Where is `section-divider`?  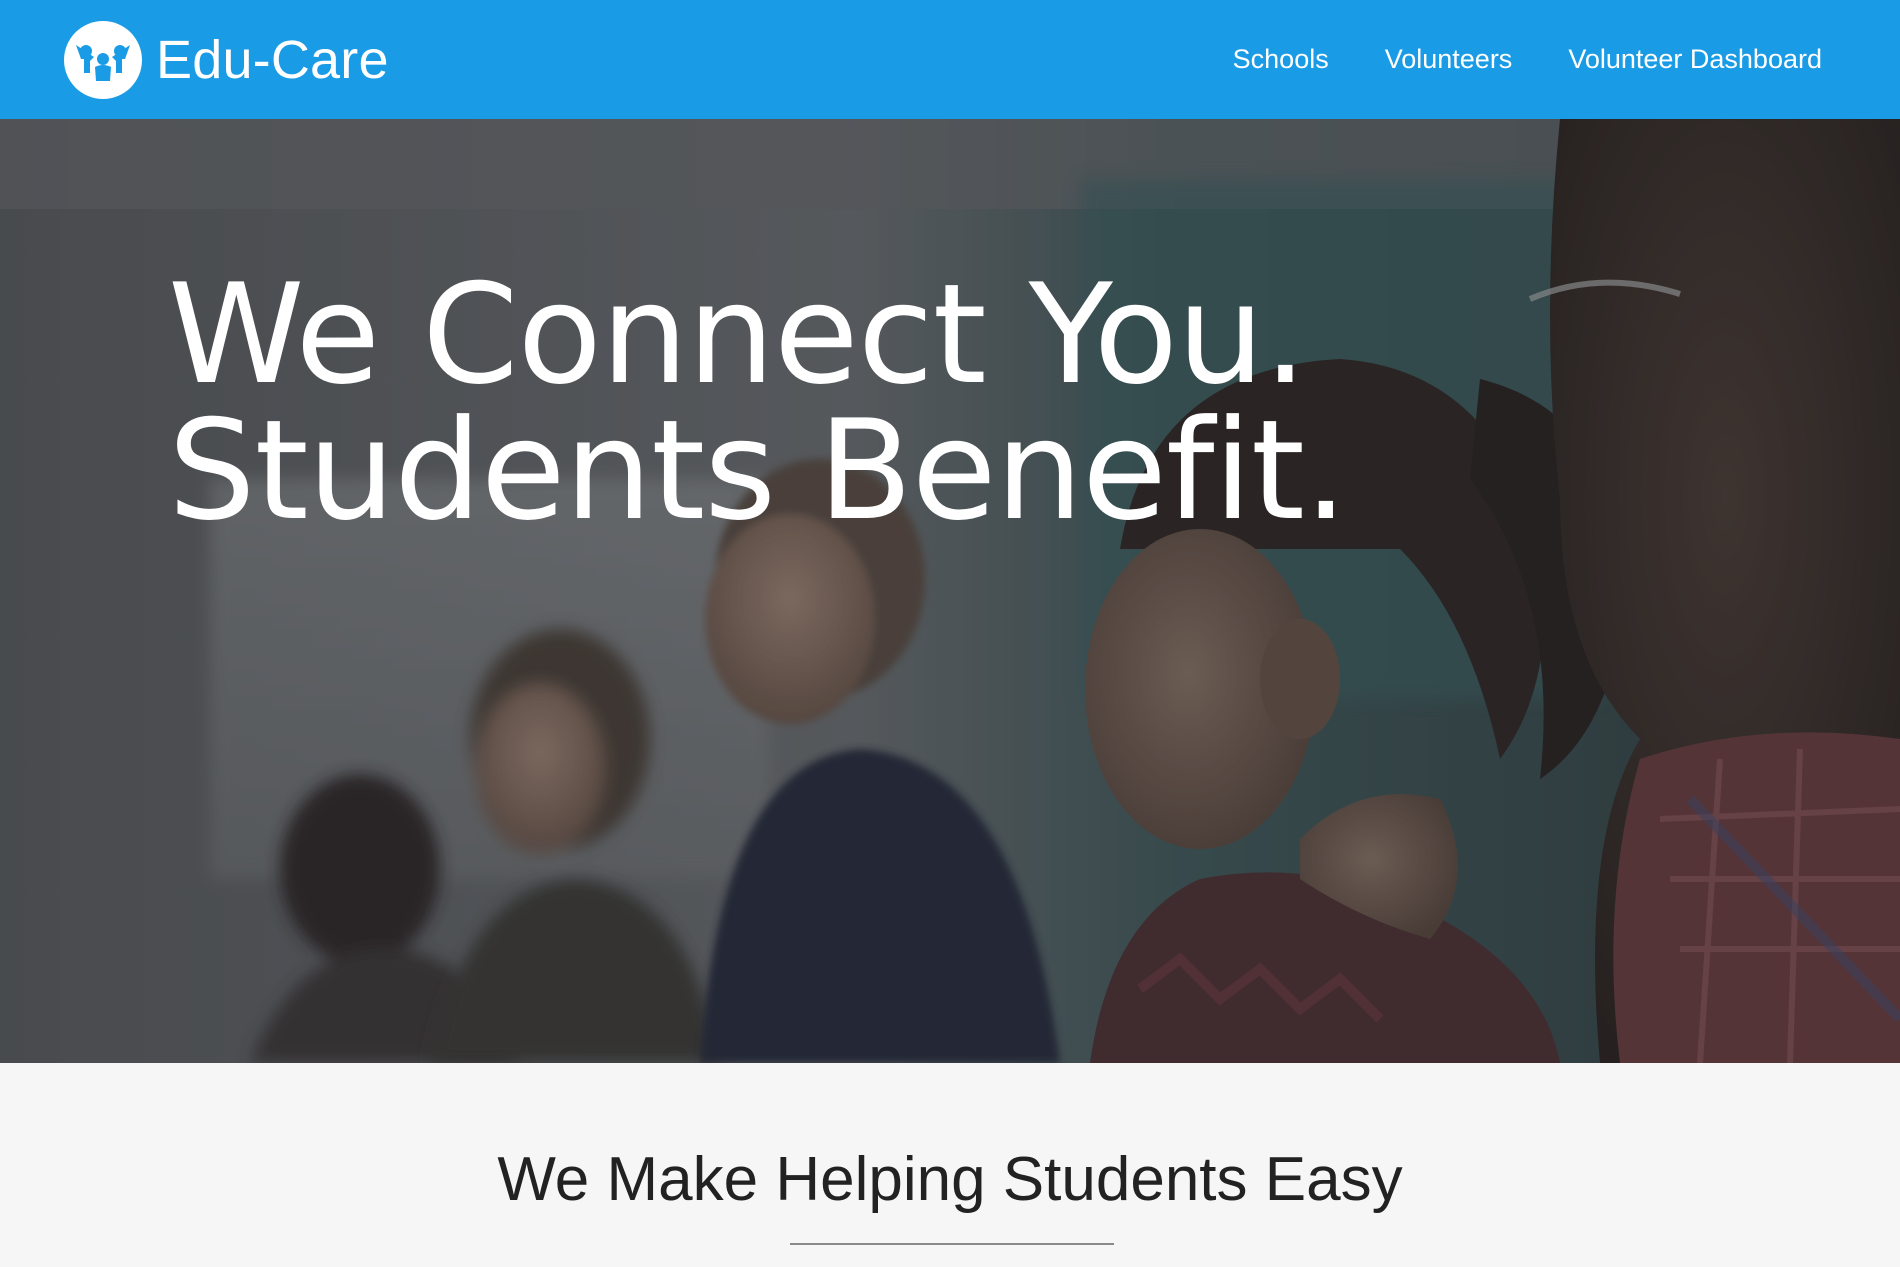 section-divider is located at coordinates (952, 1244).